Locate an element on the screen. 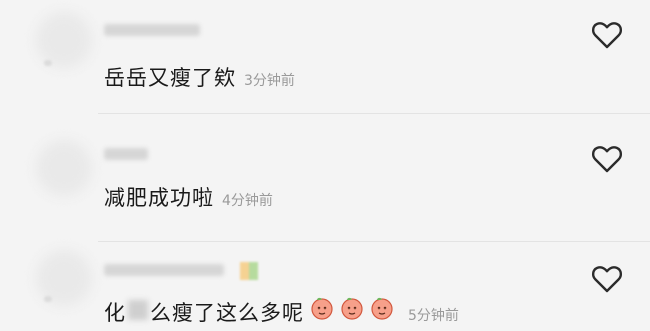 The width and height of the screenshot is (650, 331). blurred-character is located at coordinates (138, 310).